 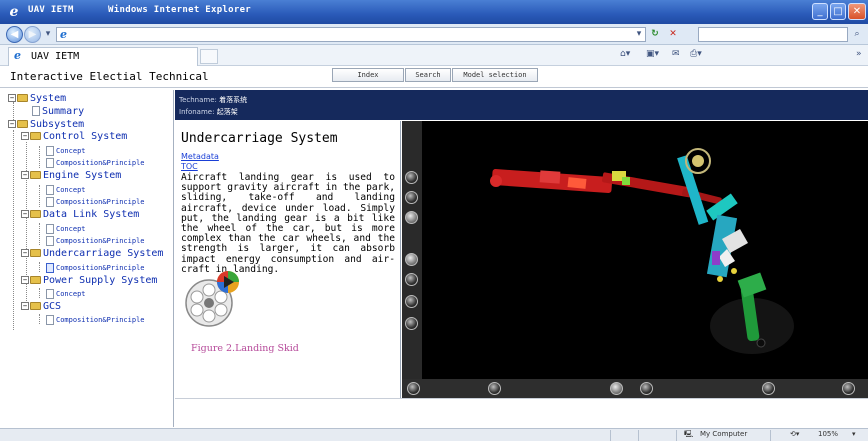 I want to click on back-icon: ◀, so click(x=14, y=34).